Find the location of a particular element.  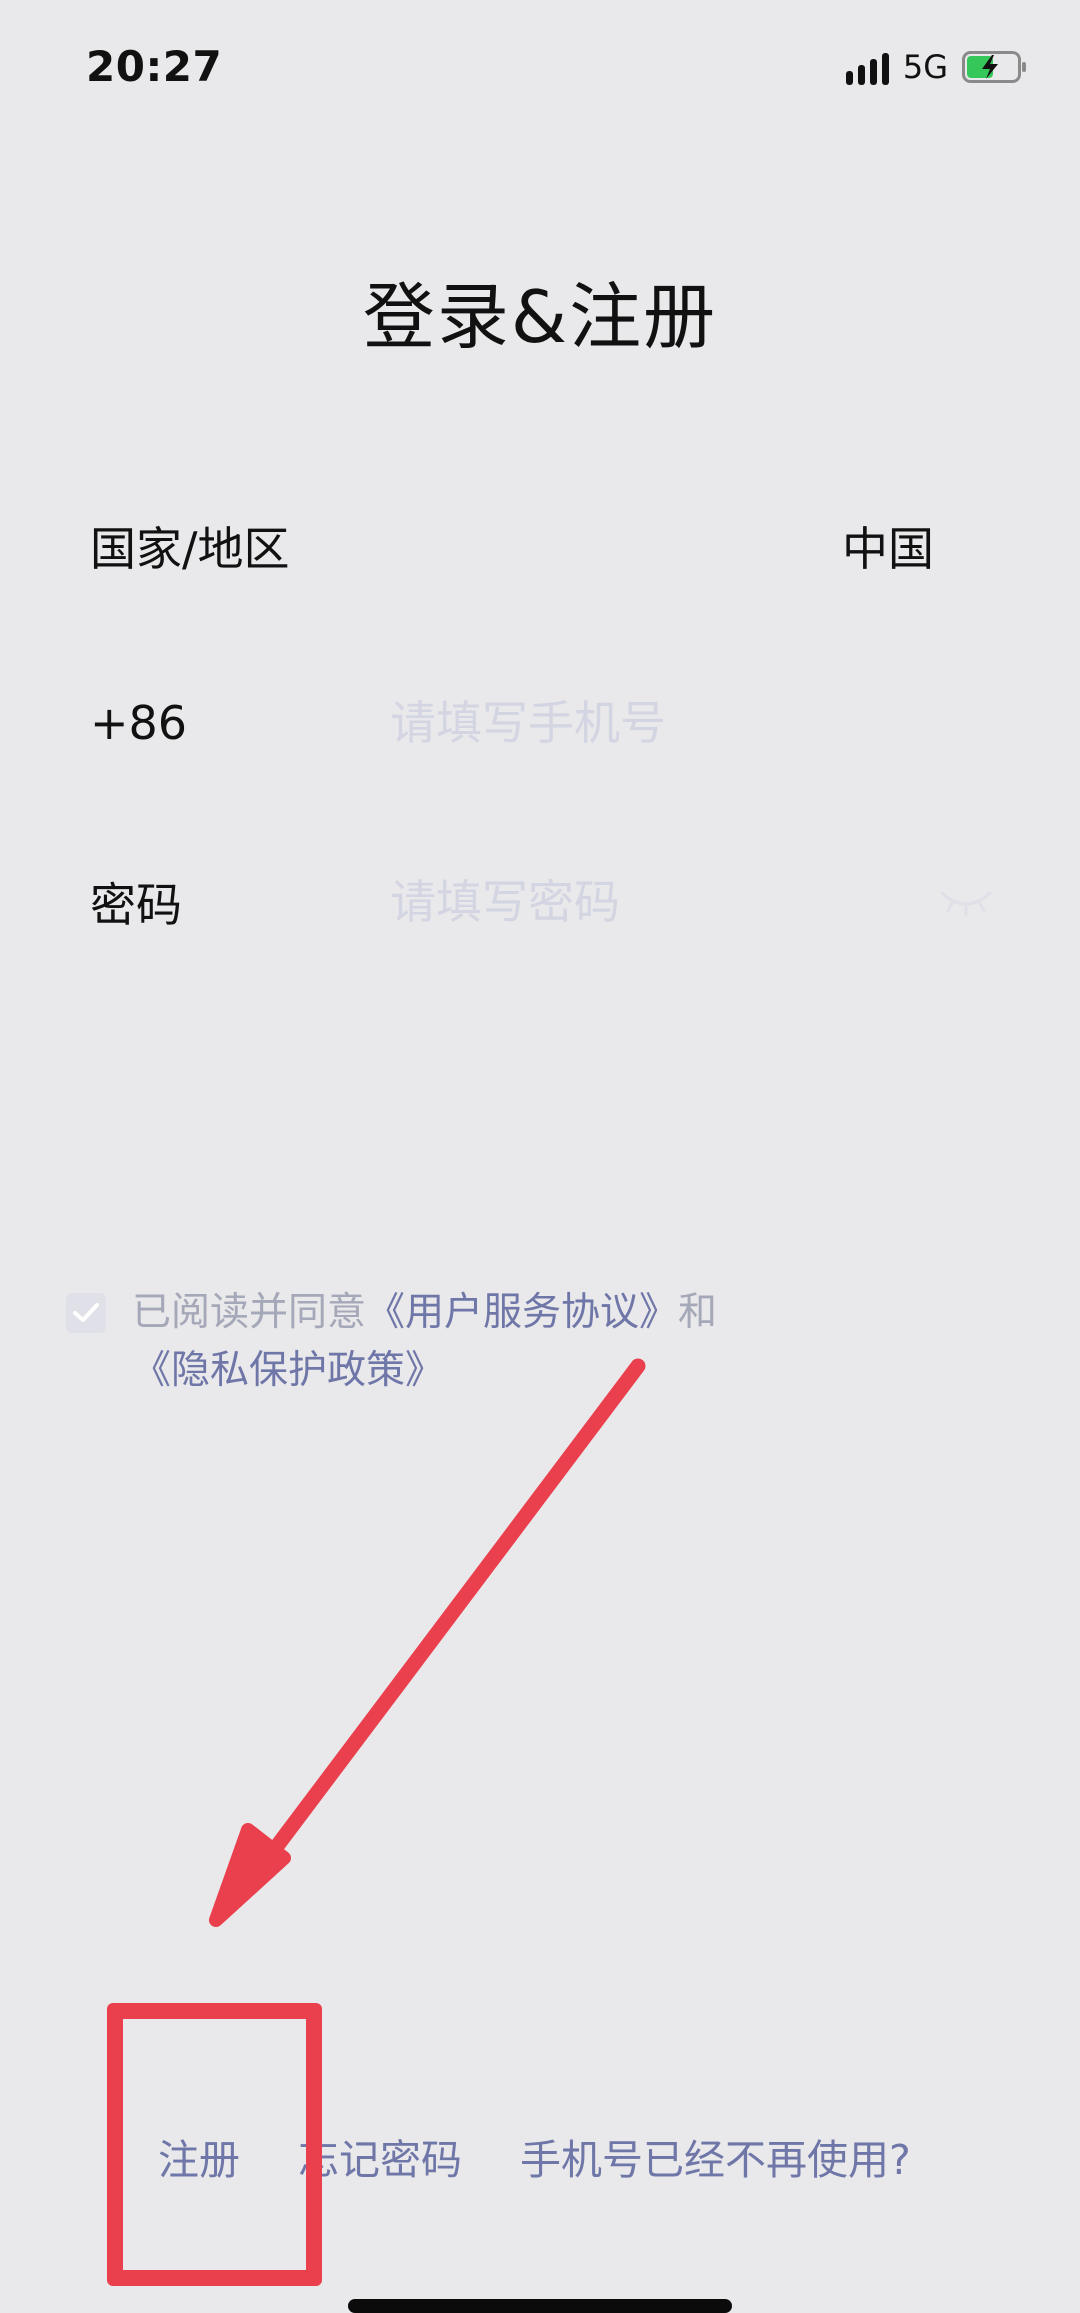

password-label: 密码 is located at coordinates (136, 905).